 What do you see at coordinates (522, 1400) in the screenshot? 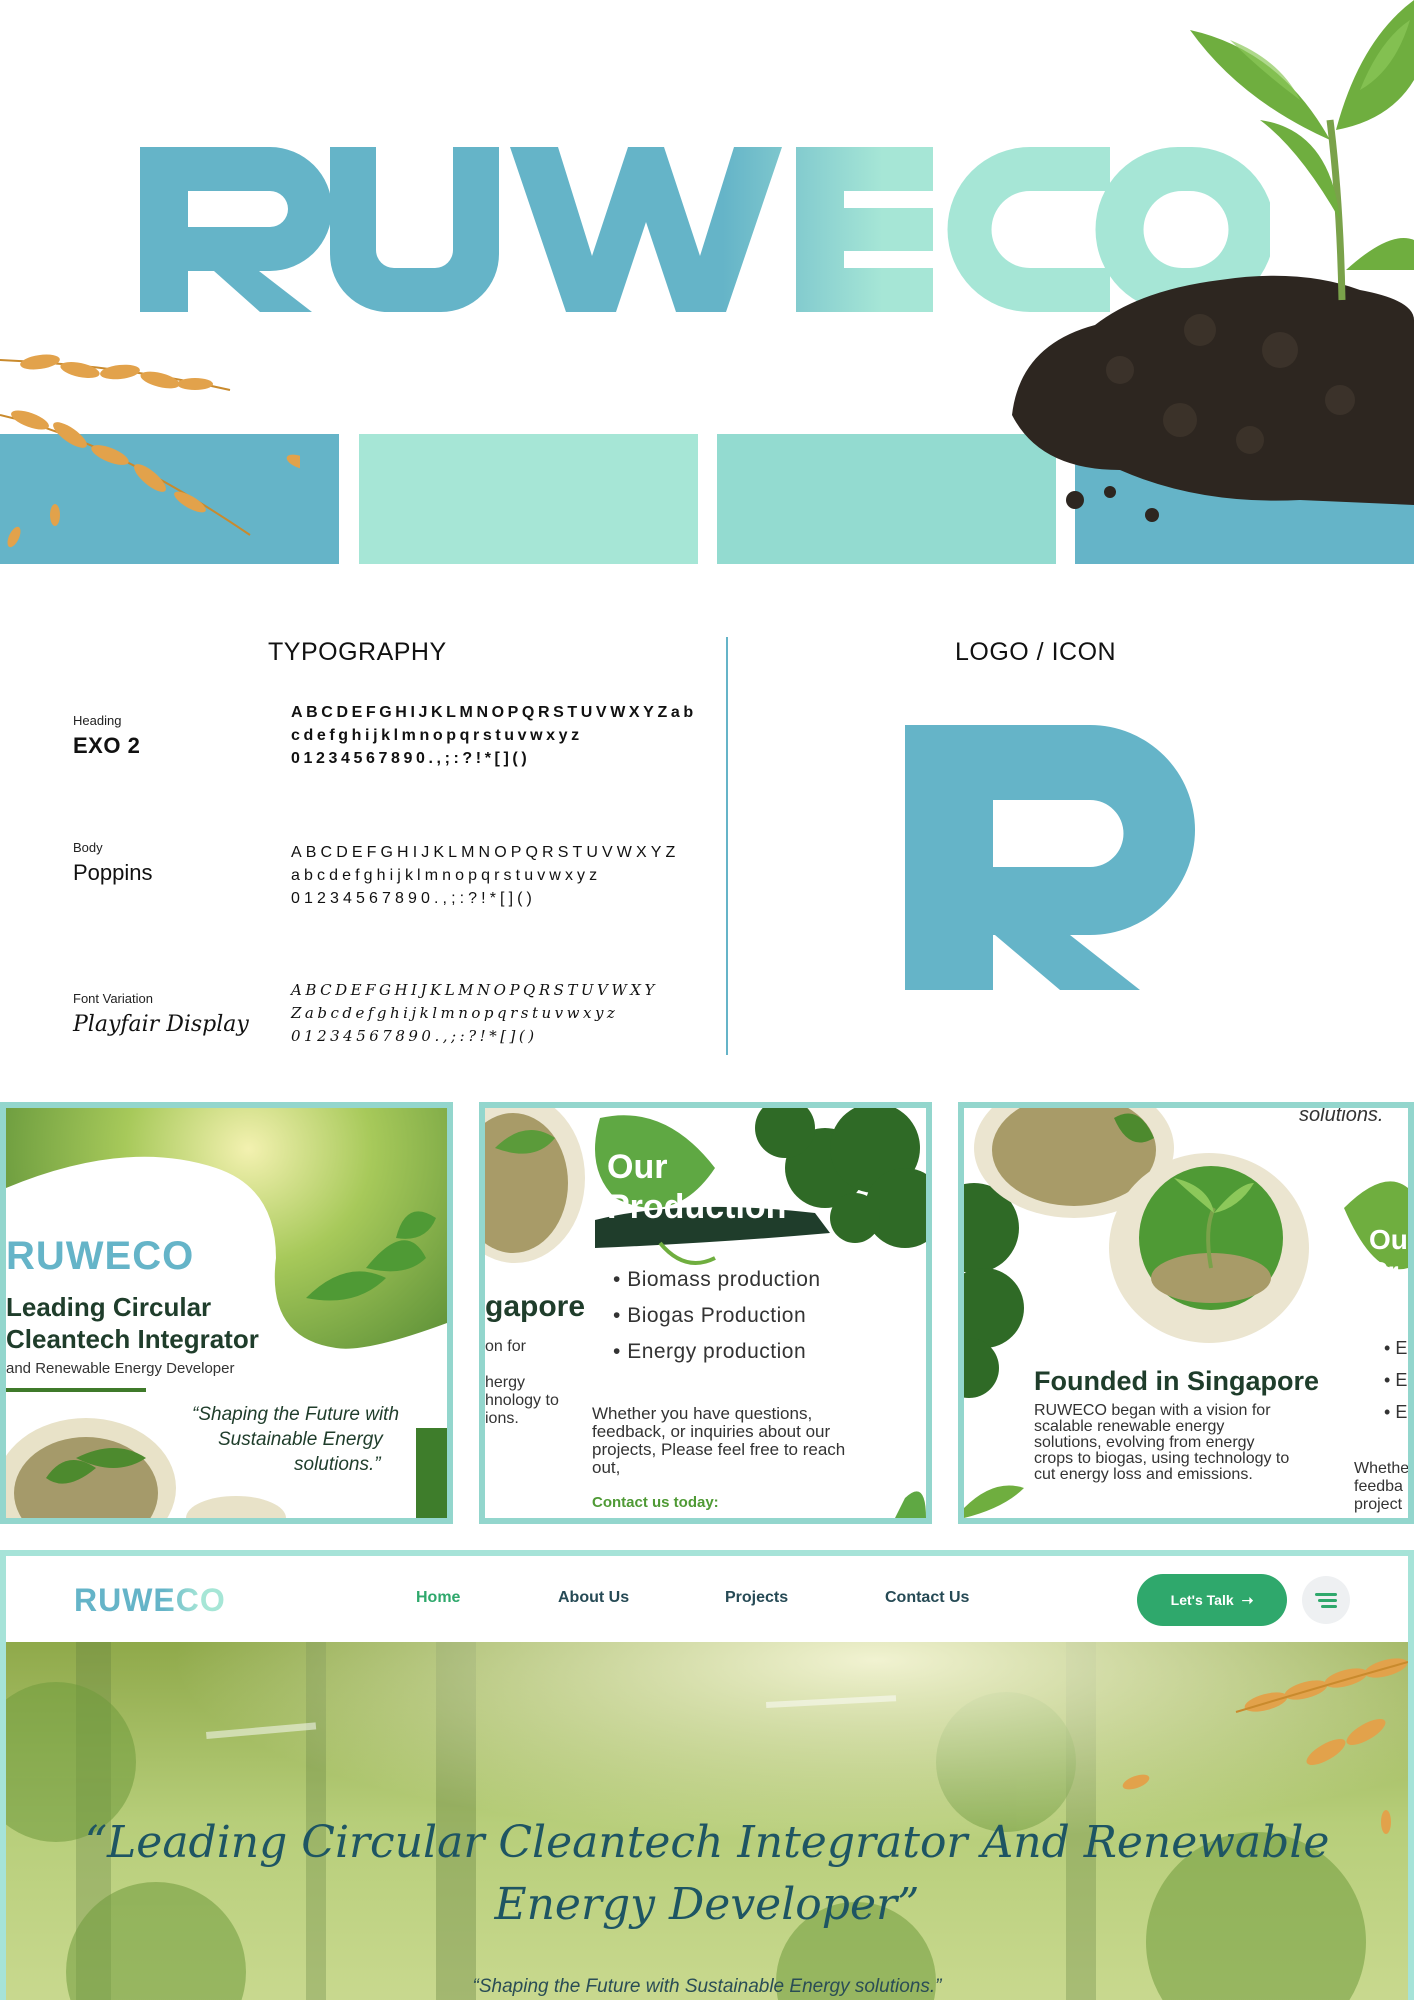
I see `post2-partial-line-4: hnology to` at bounding box center [522, 1400].